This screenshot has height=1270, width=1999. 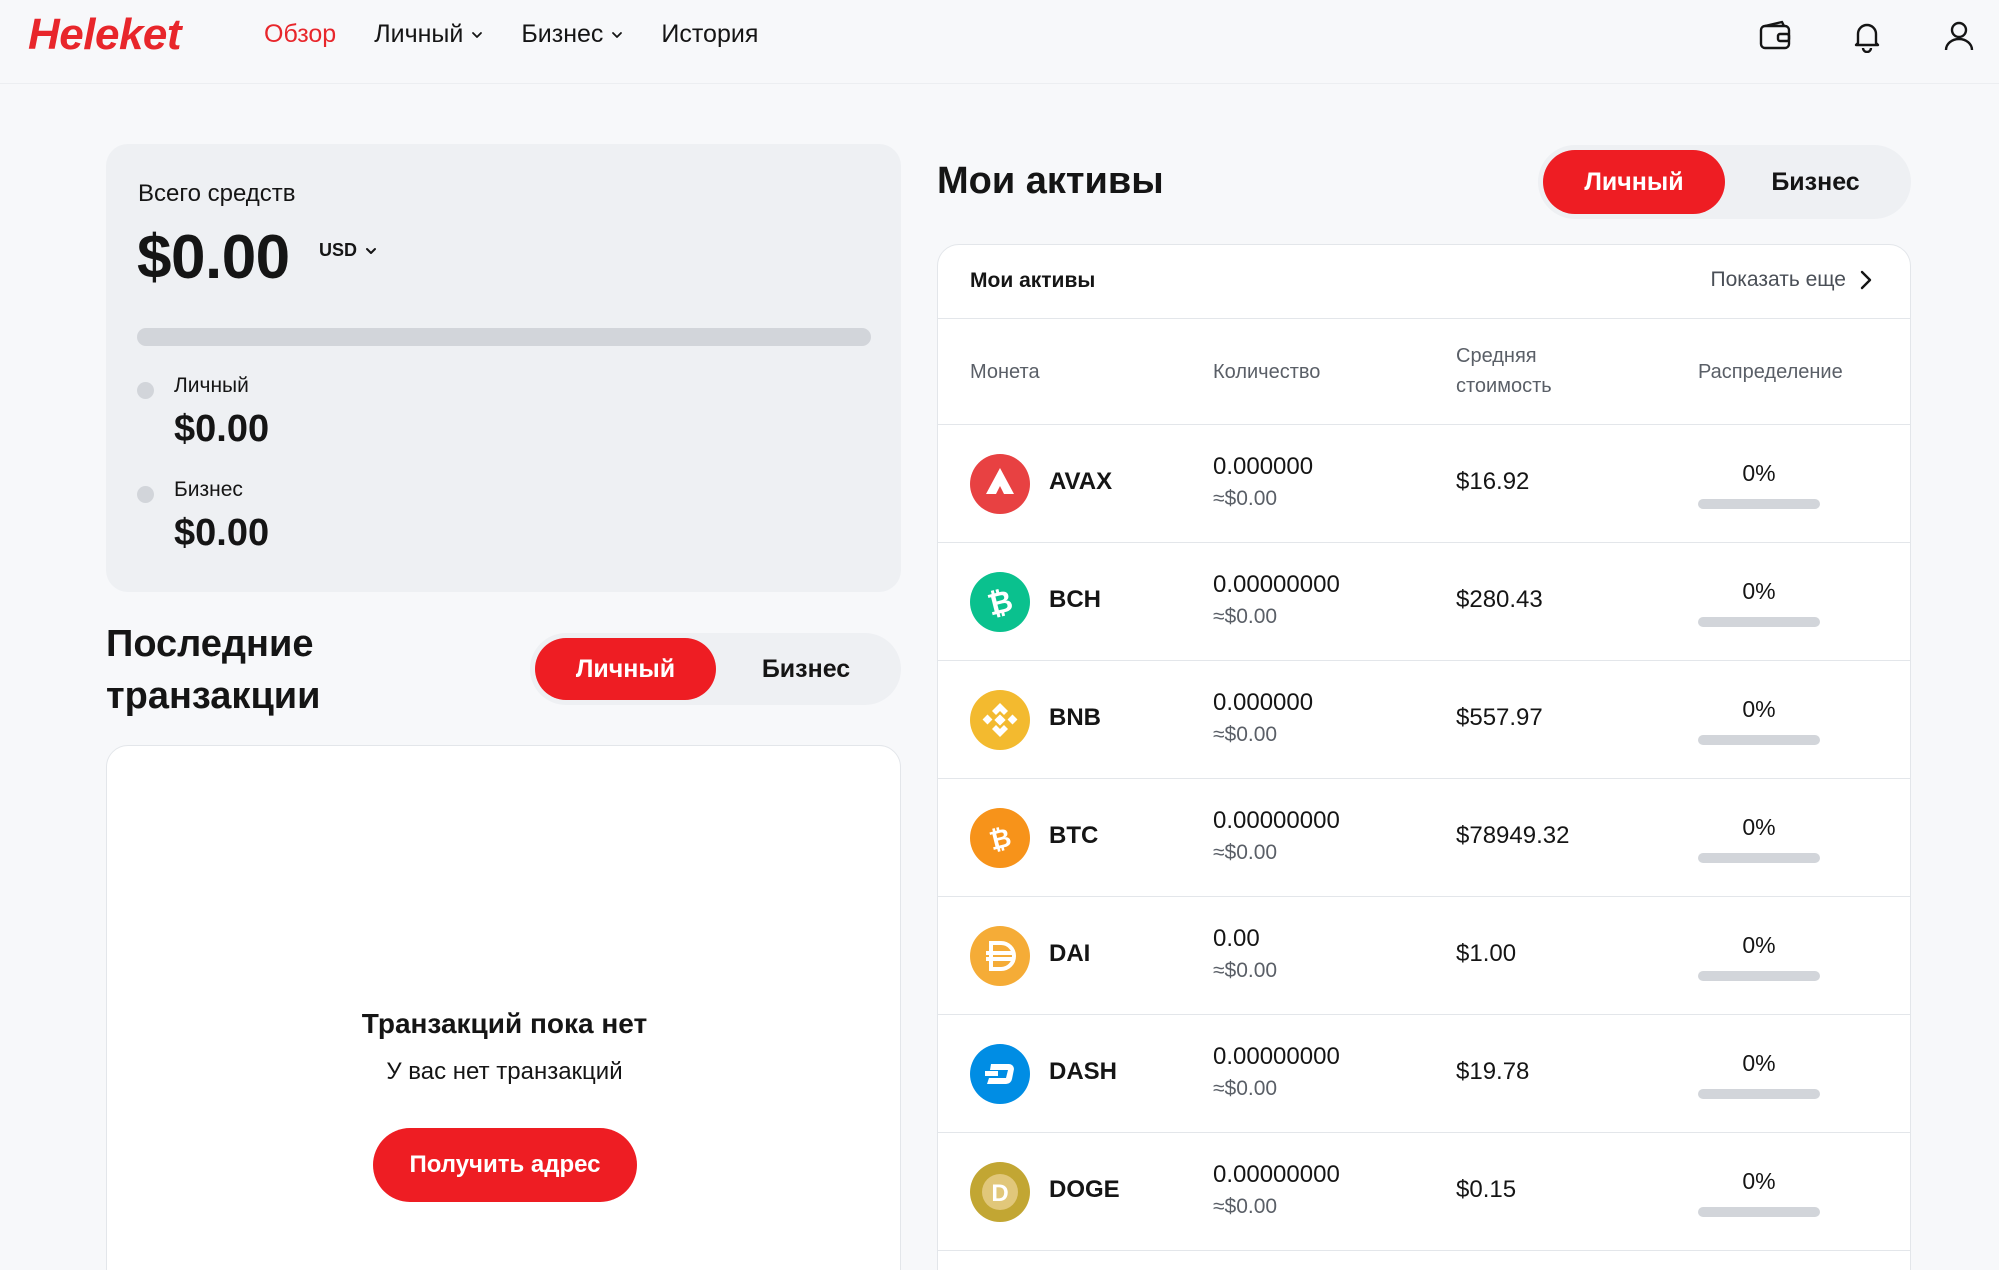 I want to click on balance-title: Всего средств, so click(x=217, y=193).